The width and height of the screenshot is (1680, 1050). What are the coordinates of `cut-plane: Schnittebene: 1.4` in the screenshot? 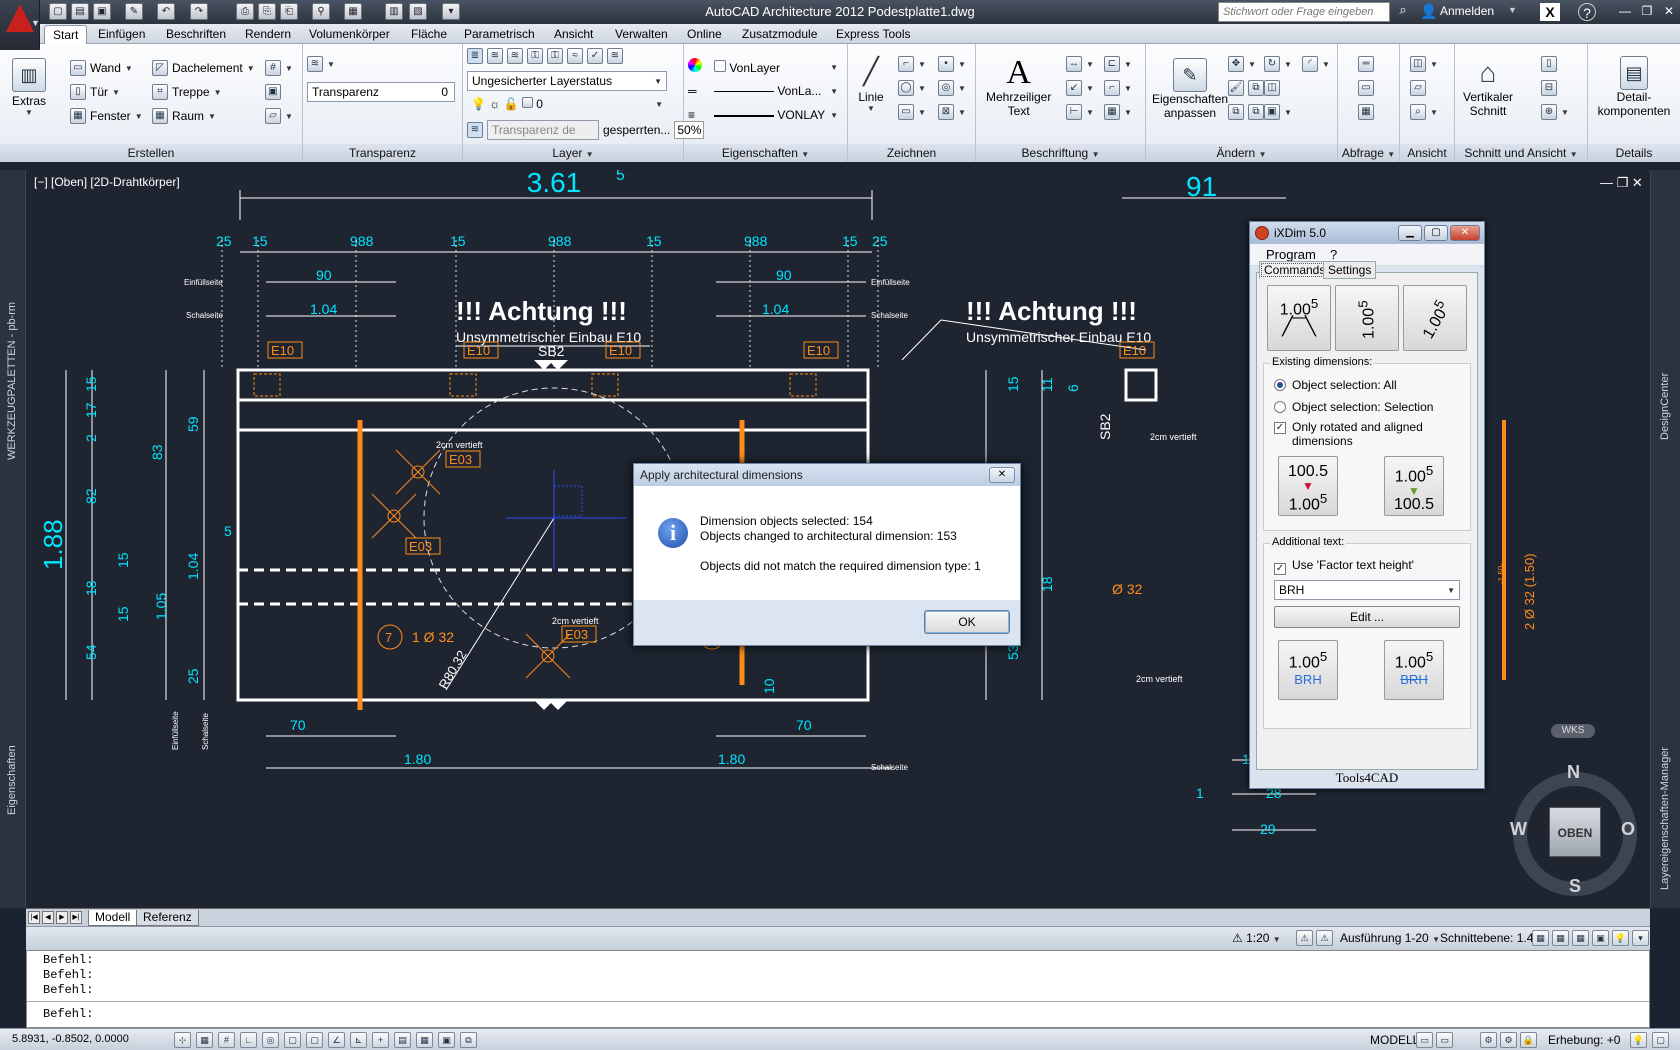 It's located at (1486, 938).